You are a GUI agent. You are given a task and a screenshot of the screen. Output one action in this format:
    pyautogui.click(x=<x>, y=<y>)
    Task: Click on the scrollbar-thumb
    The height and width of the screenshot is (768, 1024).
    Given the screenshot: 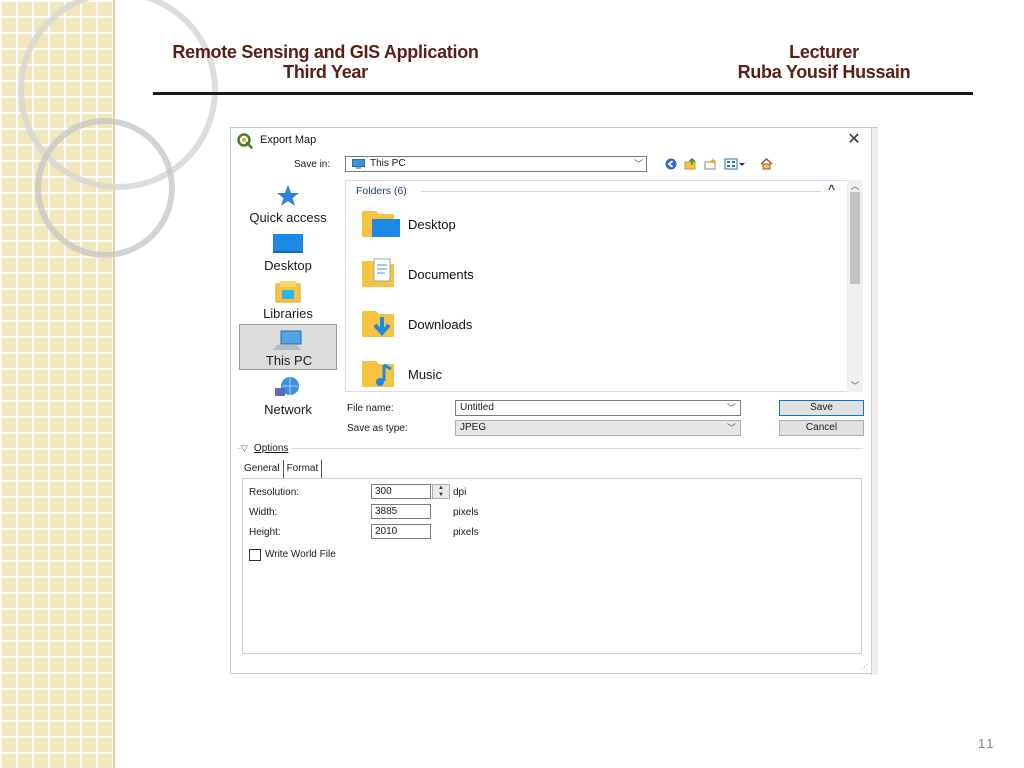 What is the action you would take?
    pyautogui.click(x=855, y=238)
    